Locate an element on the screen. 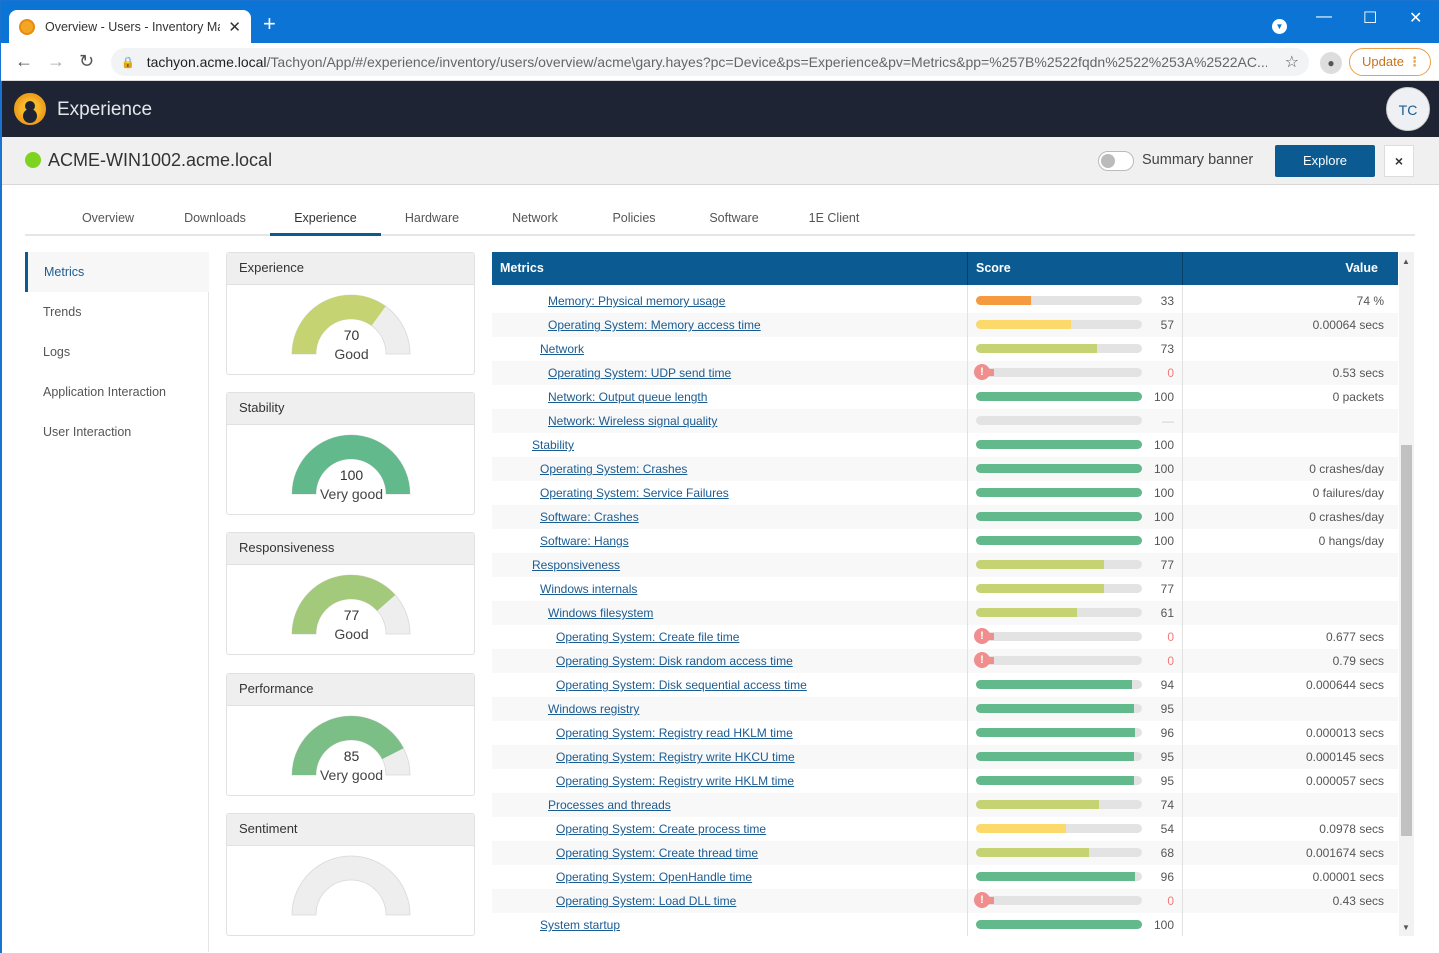 The image size is (1439, 953). metric-link: Operating System: Create process time is located at coordinates (661, 829).